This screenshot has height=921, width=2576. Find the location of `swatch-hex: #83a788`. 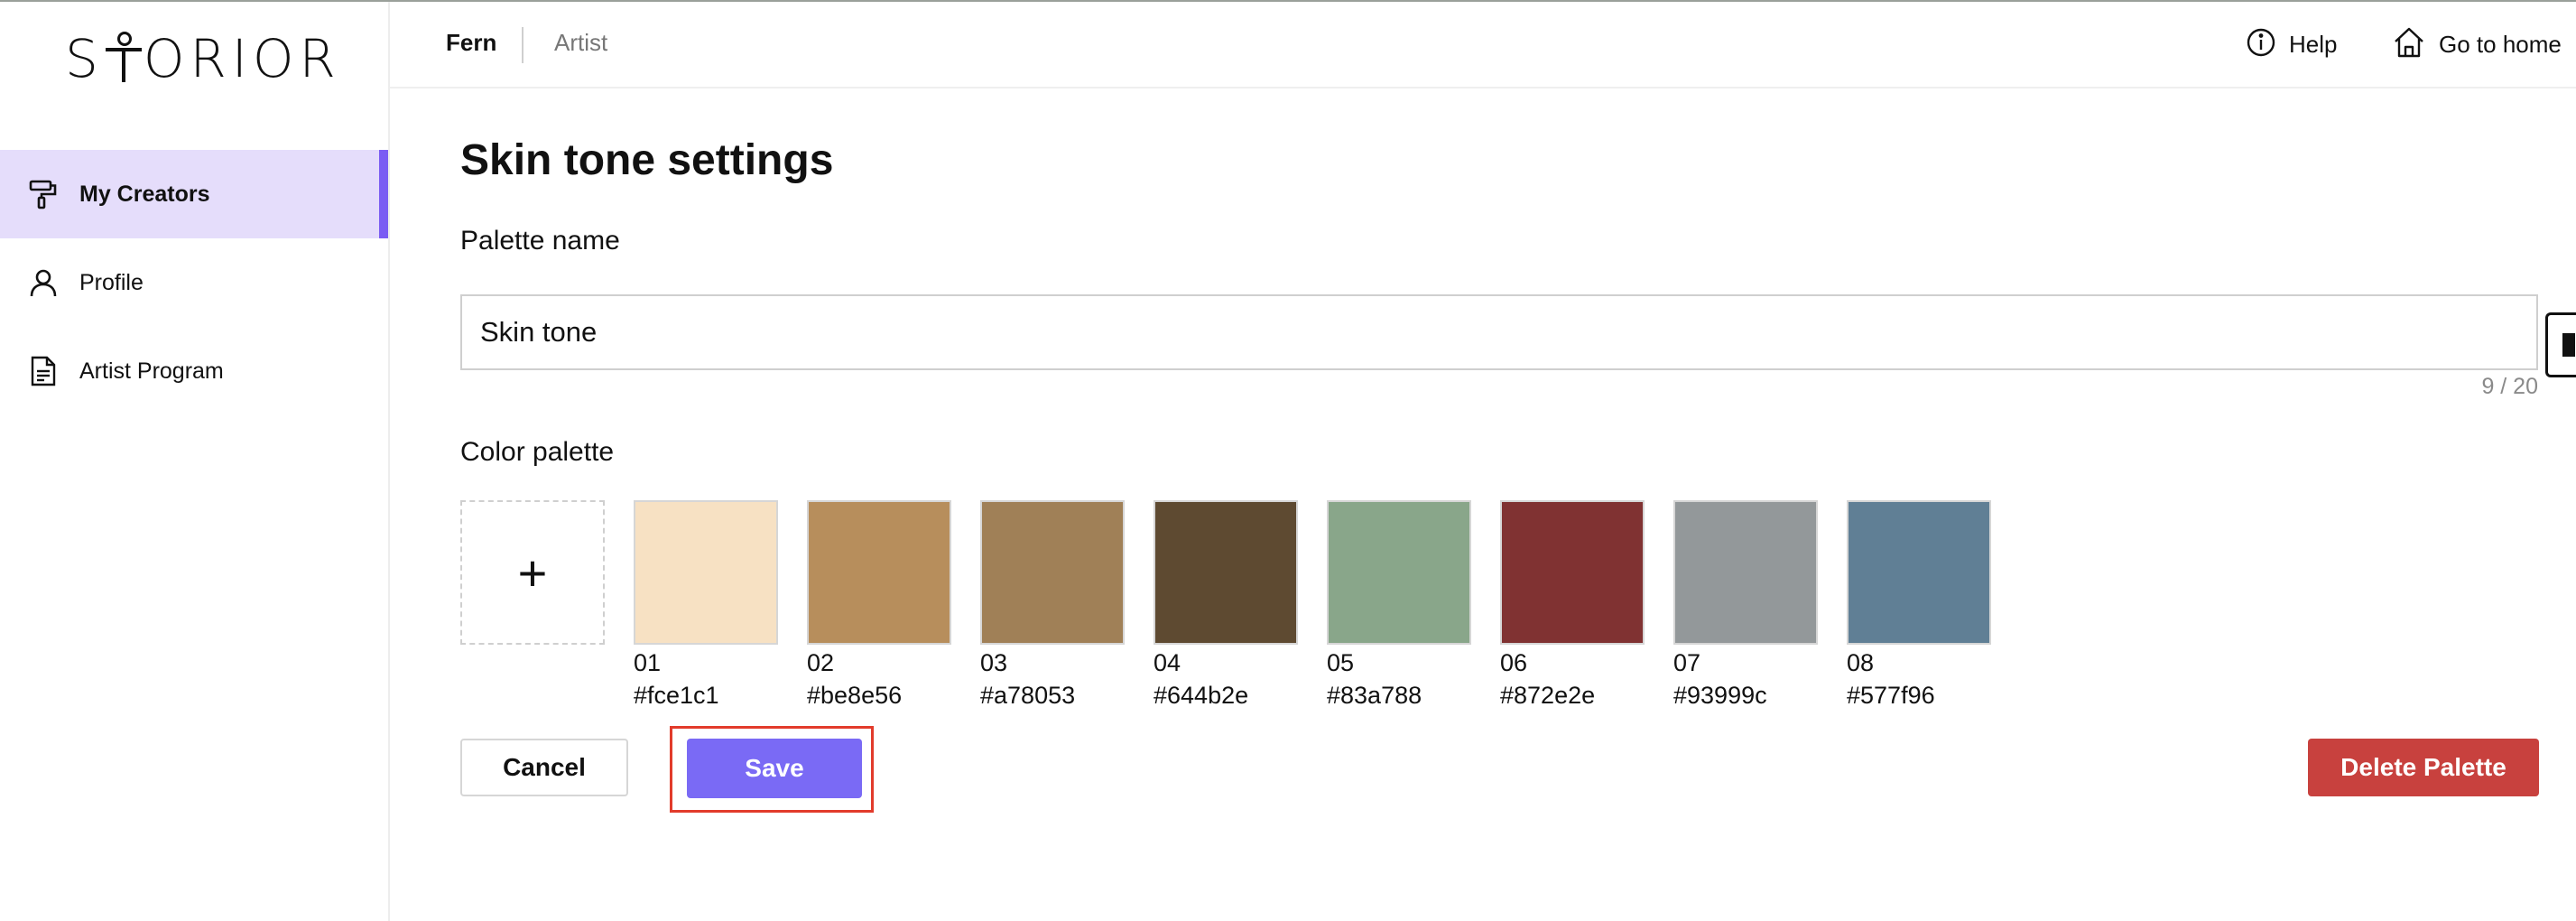

swatch-hex: #83a788 is located at coordinates (1374, 696).